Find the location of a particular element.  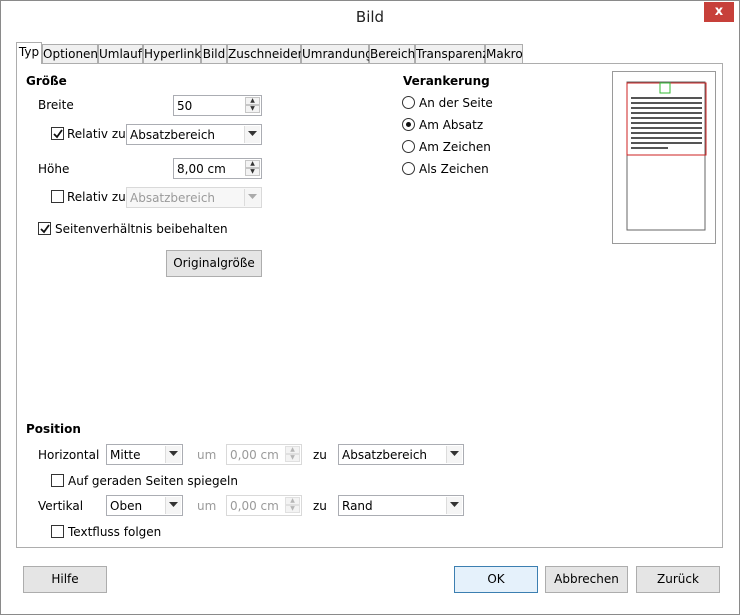

width-value: 50 is located at coordinates (185, 106).